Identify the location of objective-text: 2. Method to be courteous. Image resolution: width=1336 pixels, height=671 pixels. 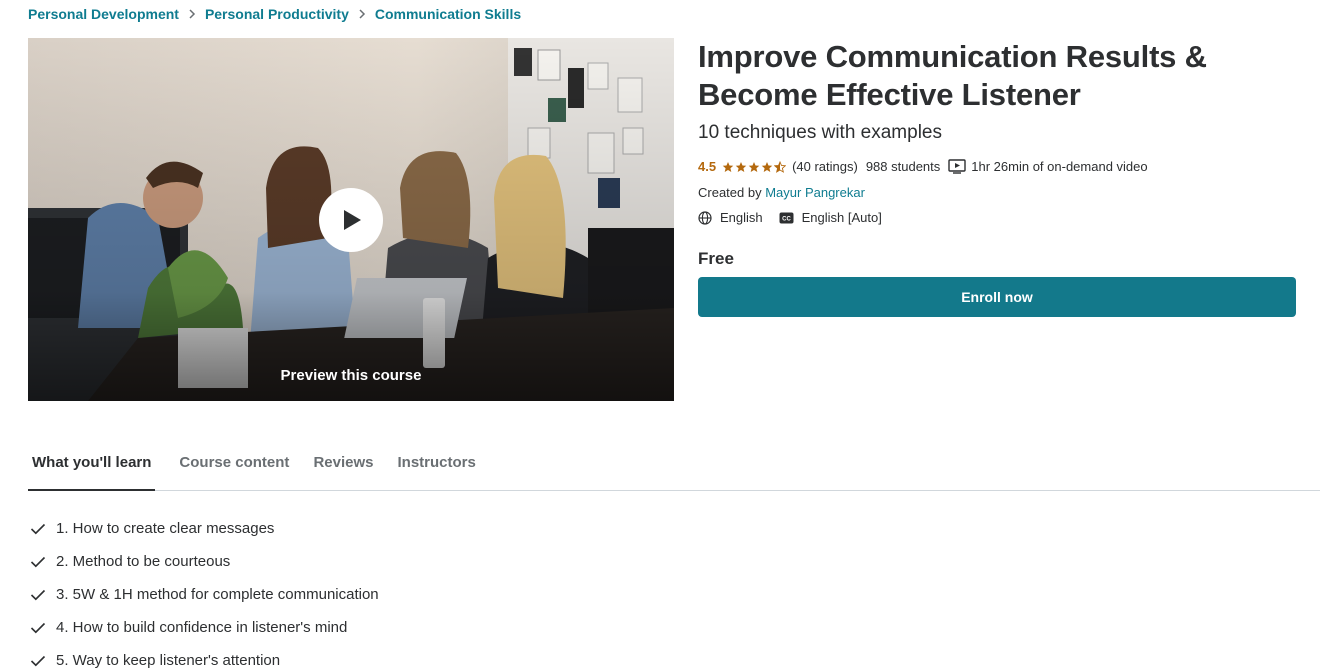
(143, 561).